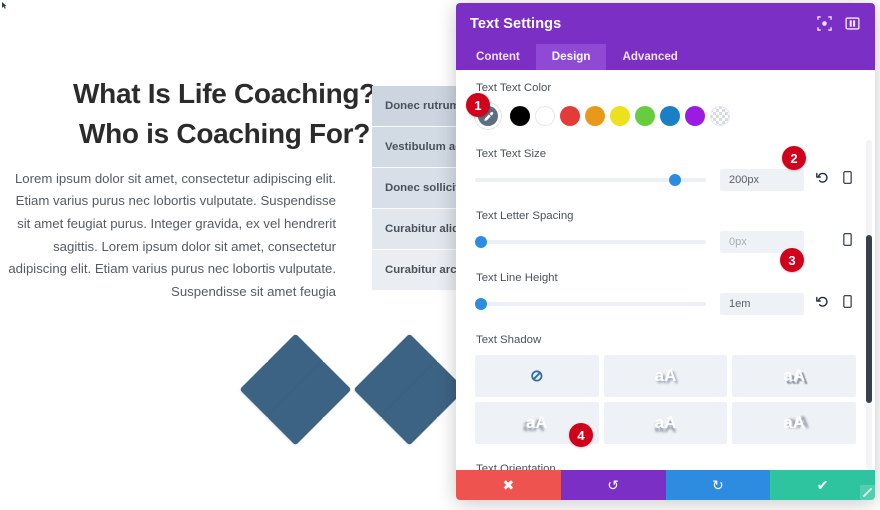 This screenshot has width=880, height=510. I want to click on resize-handle-icon, so click(867, 492).